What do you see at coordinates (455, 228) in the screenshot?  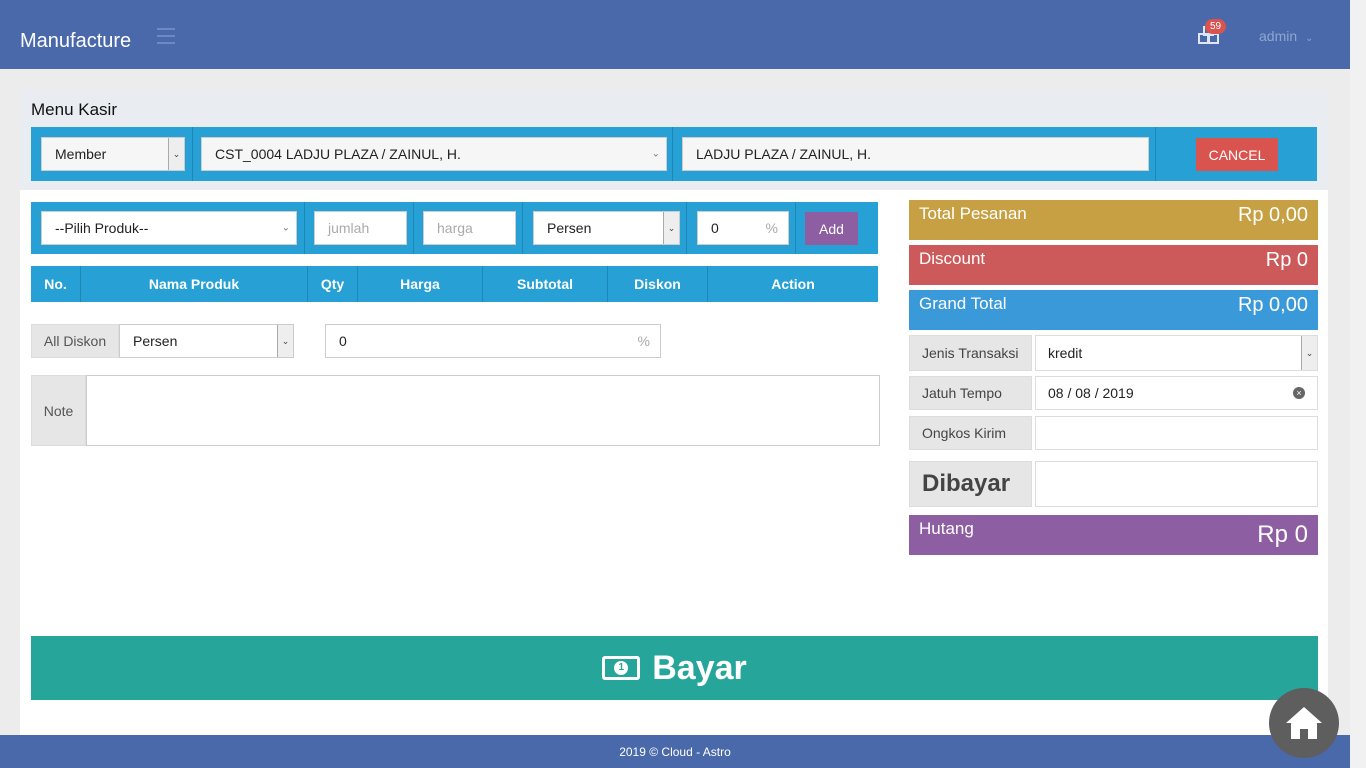 I see `price-placeholder: harga` at bounding box center [455, 228].